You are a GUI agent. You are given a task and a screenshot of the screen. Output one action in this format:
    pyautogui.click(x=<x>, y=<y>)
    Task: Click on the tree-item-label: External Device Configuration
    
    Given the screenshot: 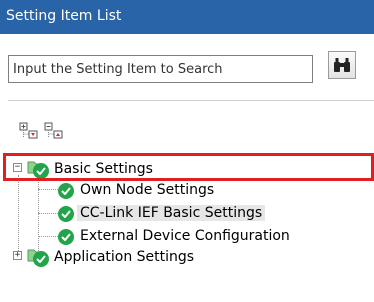 What is the action you would take?
    pyautogui.click(x=185, y=236)
    